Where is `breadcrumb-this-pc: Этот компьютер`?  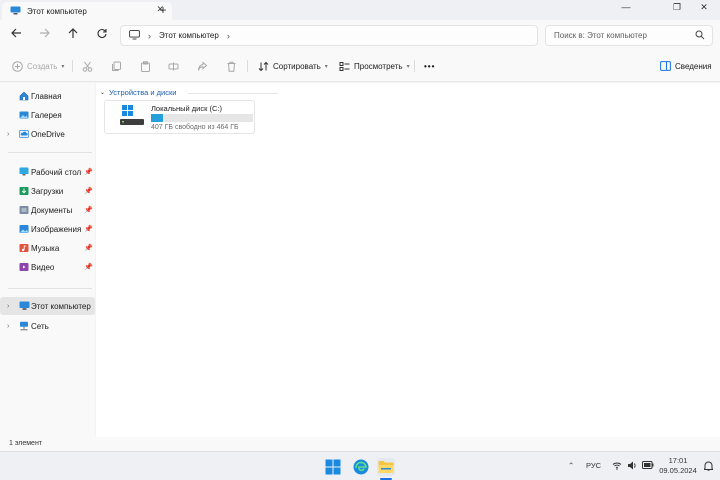 breadcrumb-this-pc: Этот компьютер is located at coordinates (189, 35).